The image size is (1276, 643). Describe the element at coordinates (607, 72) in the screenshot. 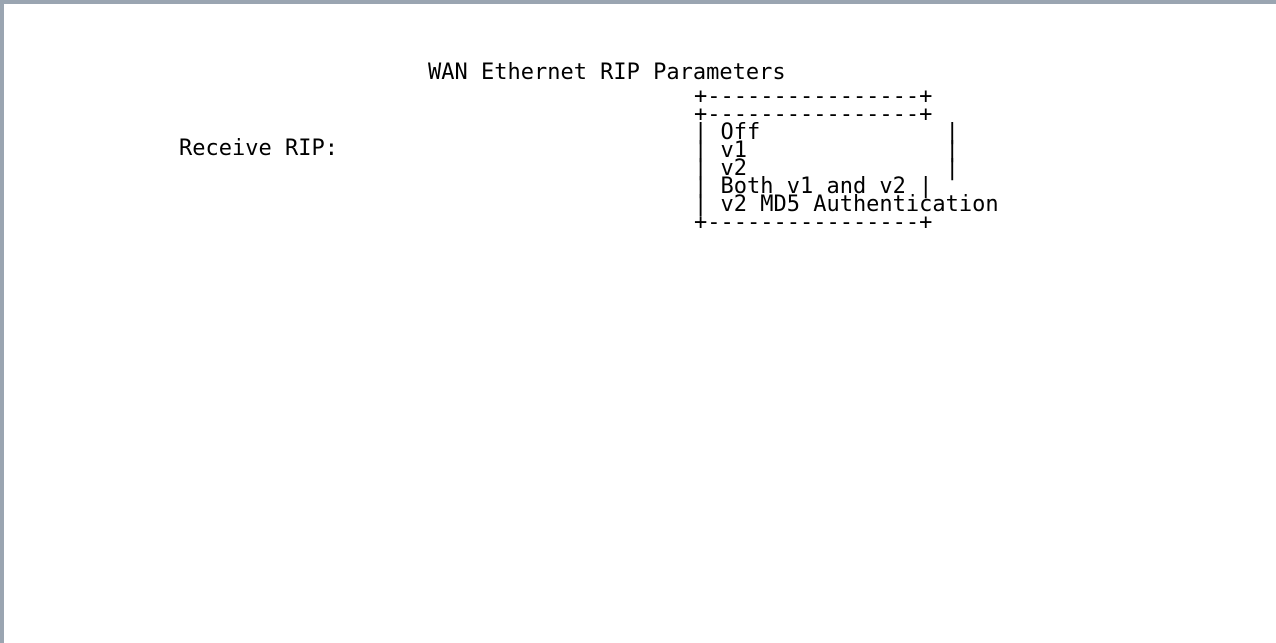

I see `screen-title: WAN Ethernet RIP Parameters` at that location.